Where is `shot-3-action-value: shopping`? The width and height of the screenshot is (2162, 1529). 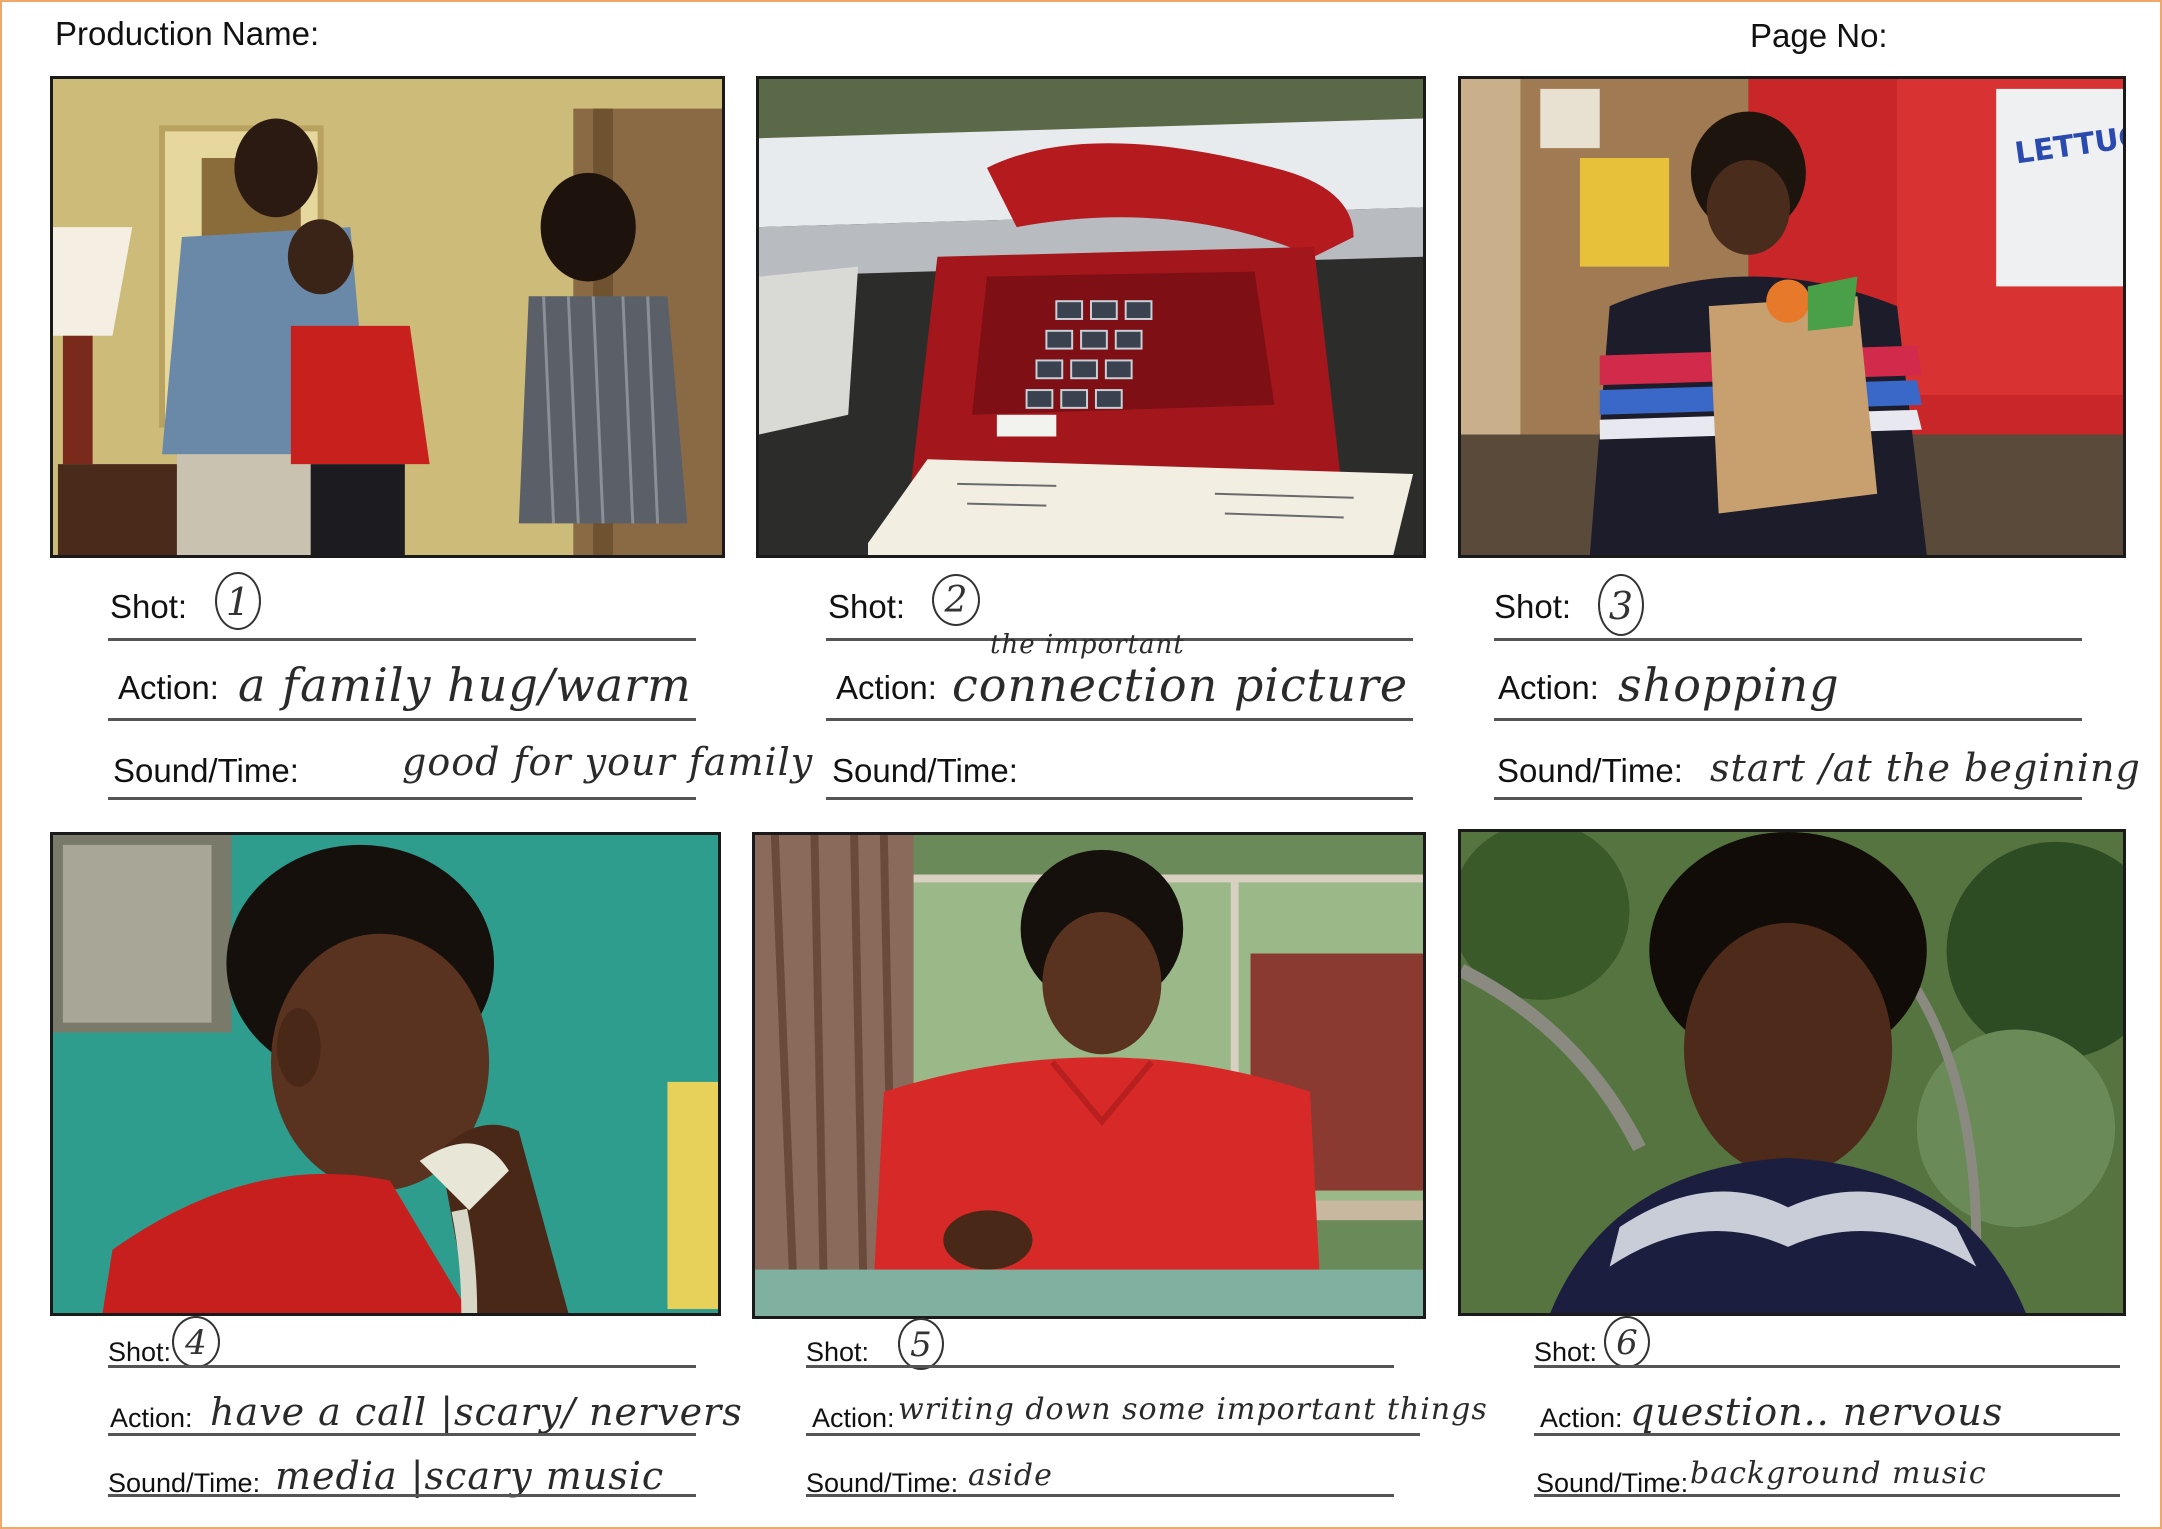
shot-3-action-value: shopping is located at coordinates (1729, 685).